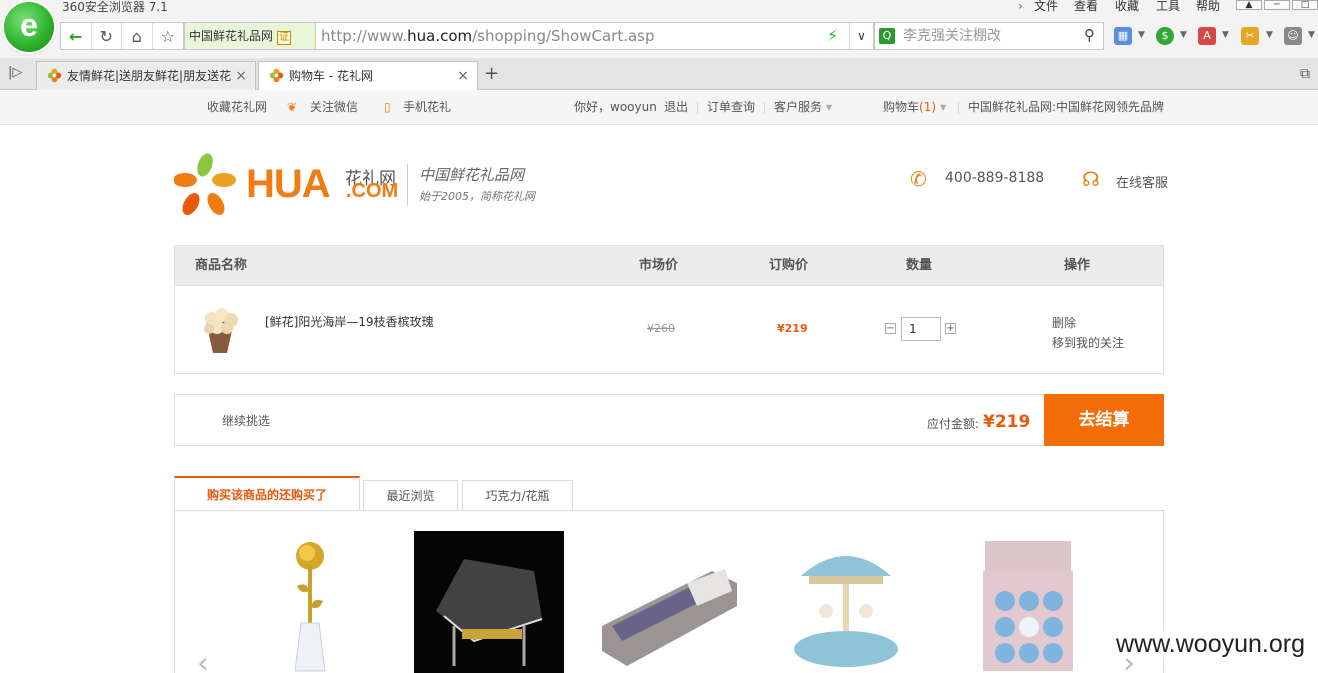  I want to click on address-dropdown-icon: ∨, so click(861, 36).